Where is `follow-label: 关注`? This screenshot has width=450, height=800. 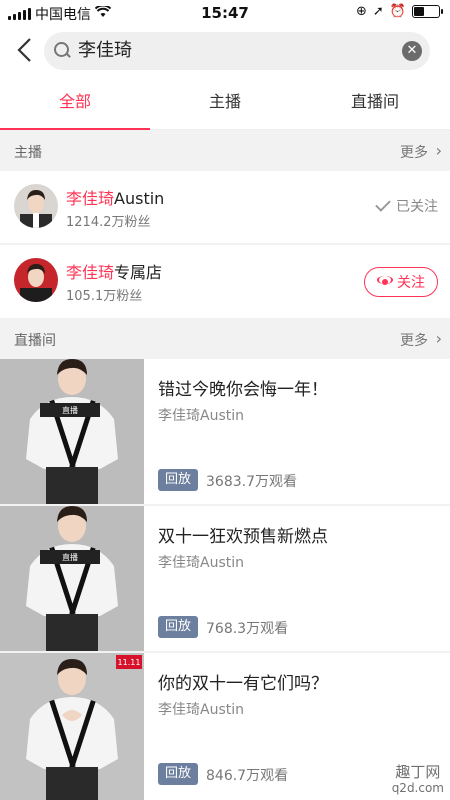
follow-label: 关注 is located at coordinates (411, 283).